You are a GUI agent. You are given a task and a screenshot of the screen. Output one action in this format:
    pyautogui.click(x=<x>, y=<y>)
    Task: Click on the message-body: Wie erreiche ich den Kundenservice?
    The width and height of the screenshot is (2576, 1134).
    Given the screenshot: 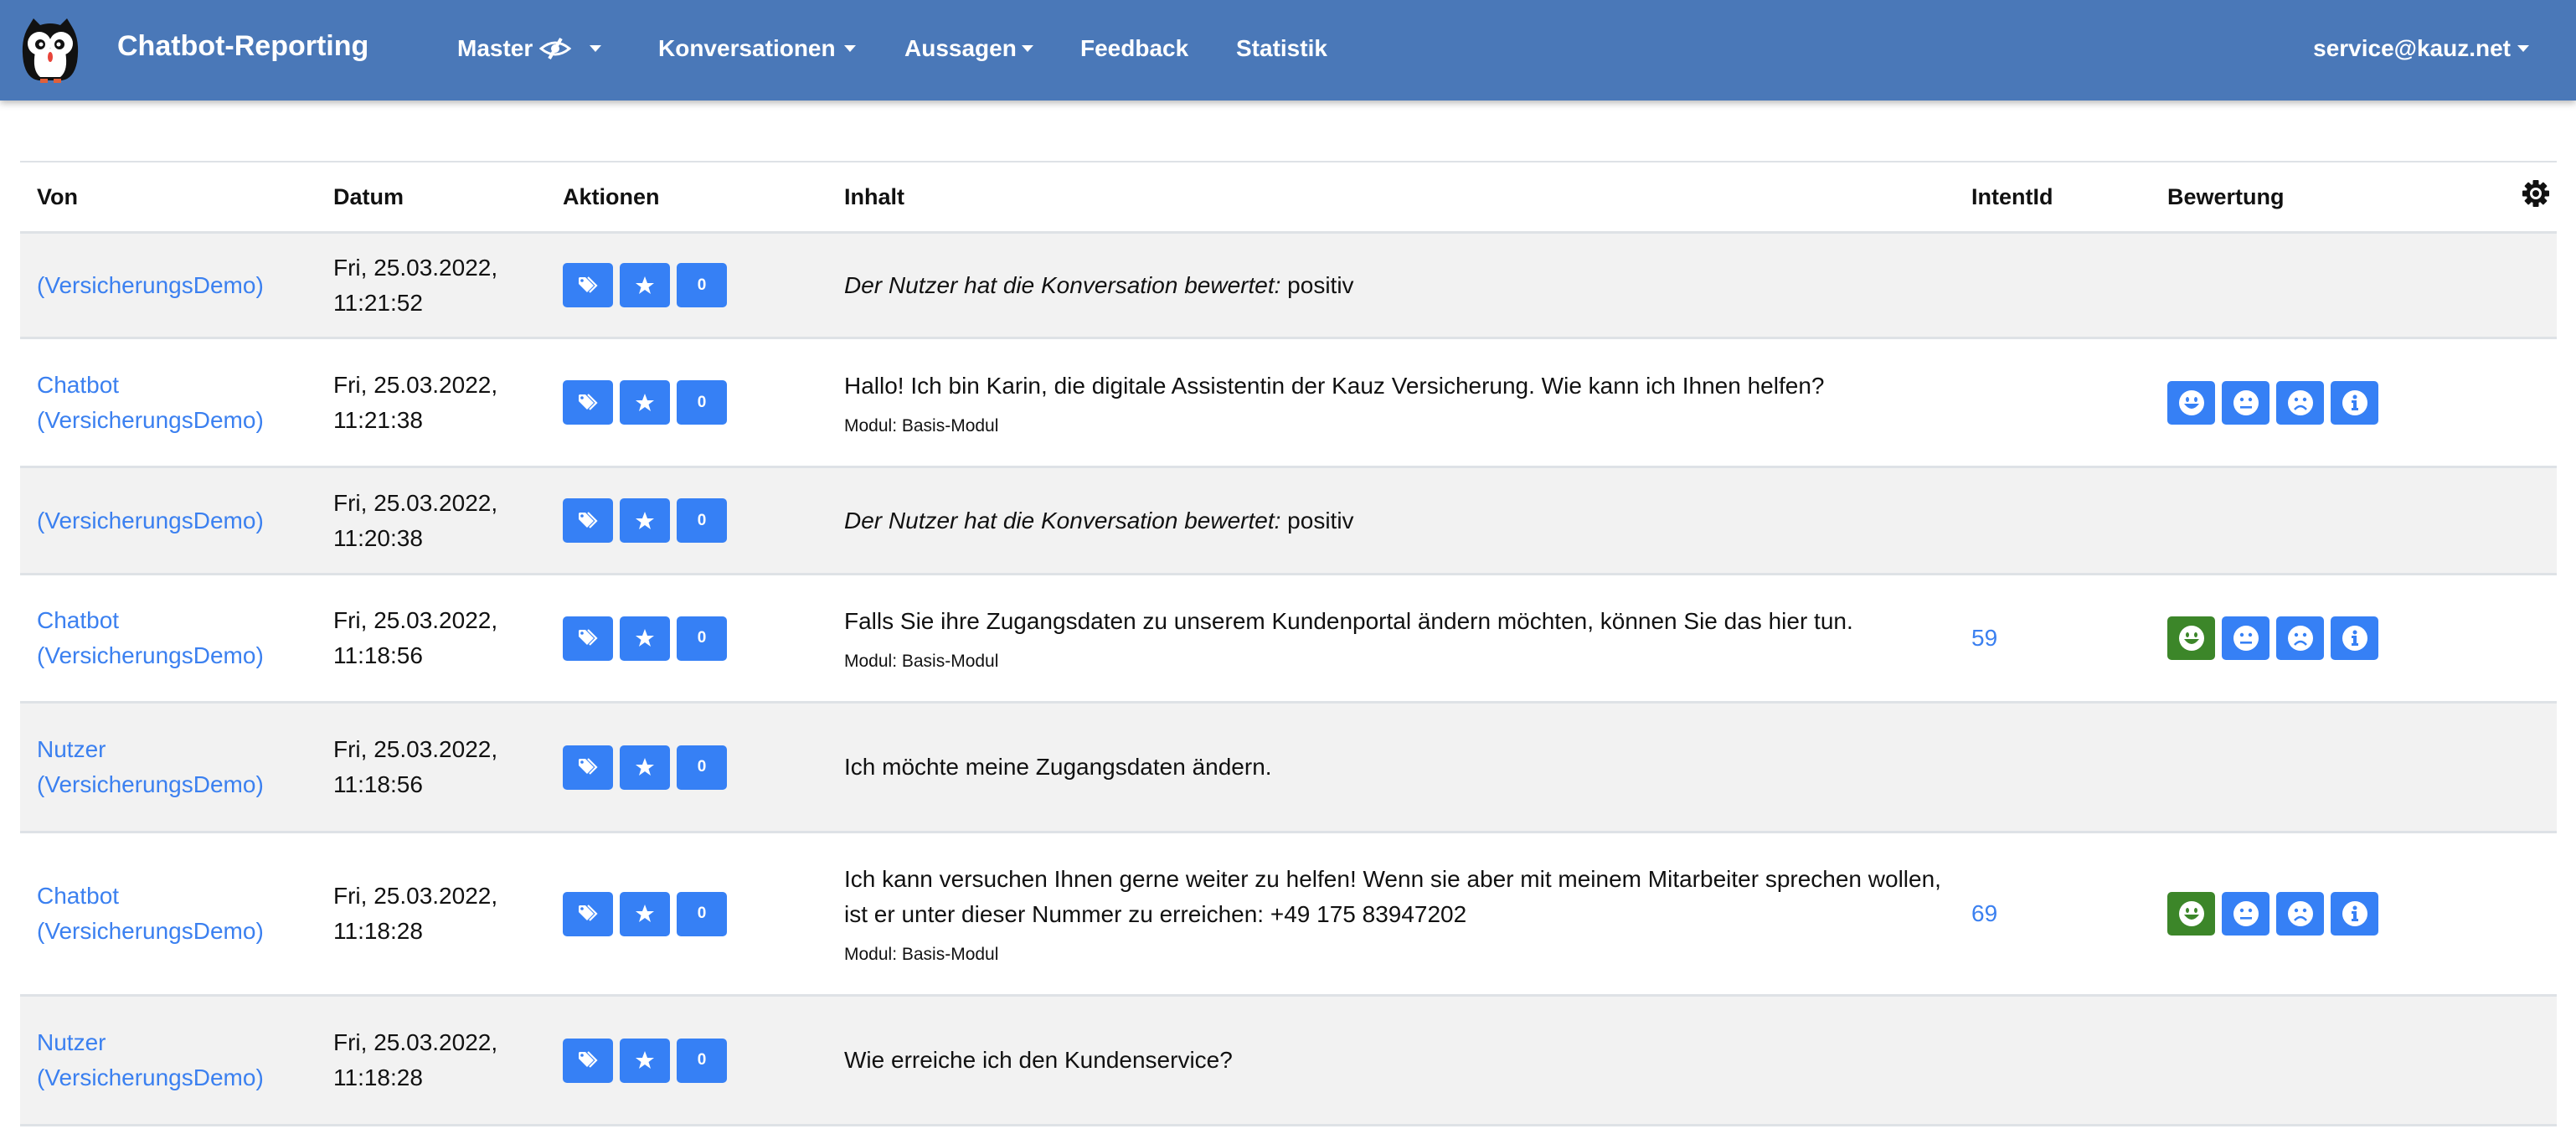 What is the action you would take?
    pyautogui.click(x=1038, y=1060)
    